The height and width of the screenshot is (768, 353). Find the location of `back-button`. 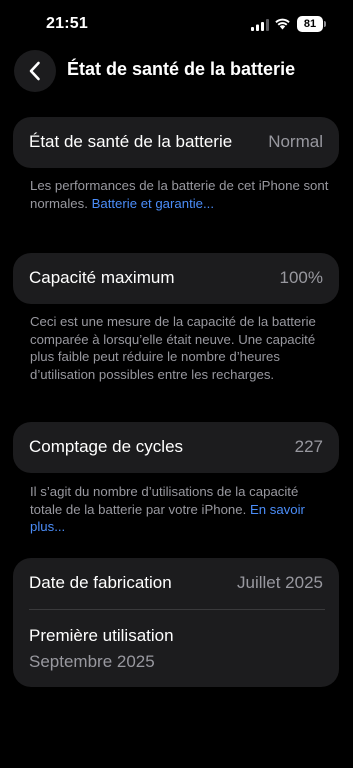

back-button is located at coordinates (35, 71).